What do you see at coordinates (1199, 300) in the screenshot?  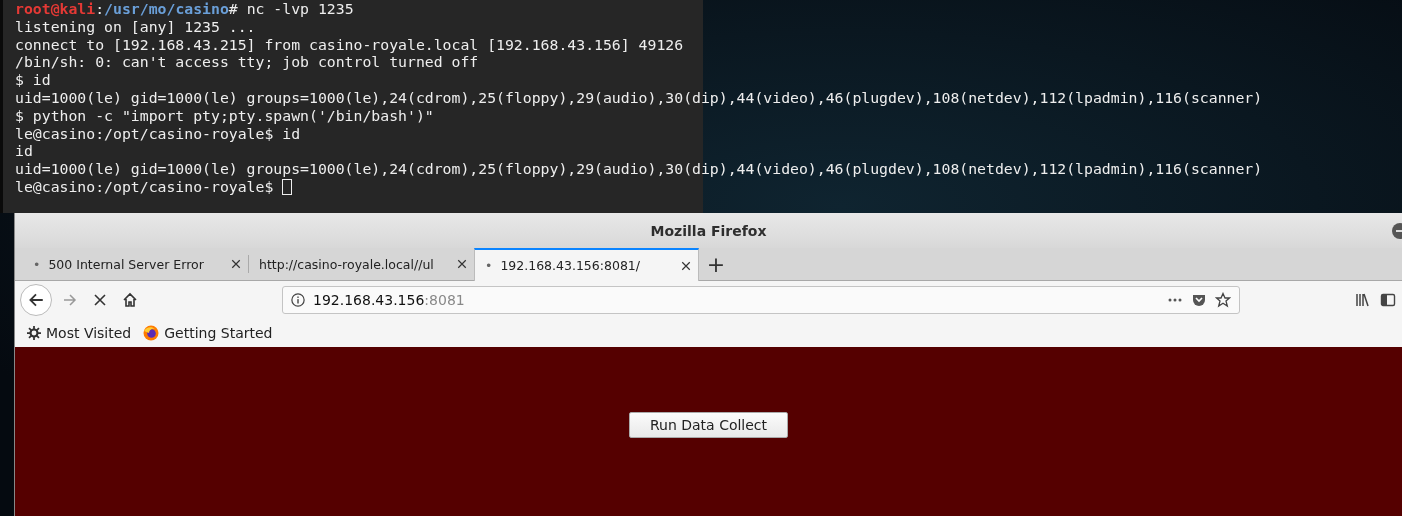 I see `pocket-icon` at bounding box center [1199, 300].